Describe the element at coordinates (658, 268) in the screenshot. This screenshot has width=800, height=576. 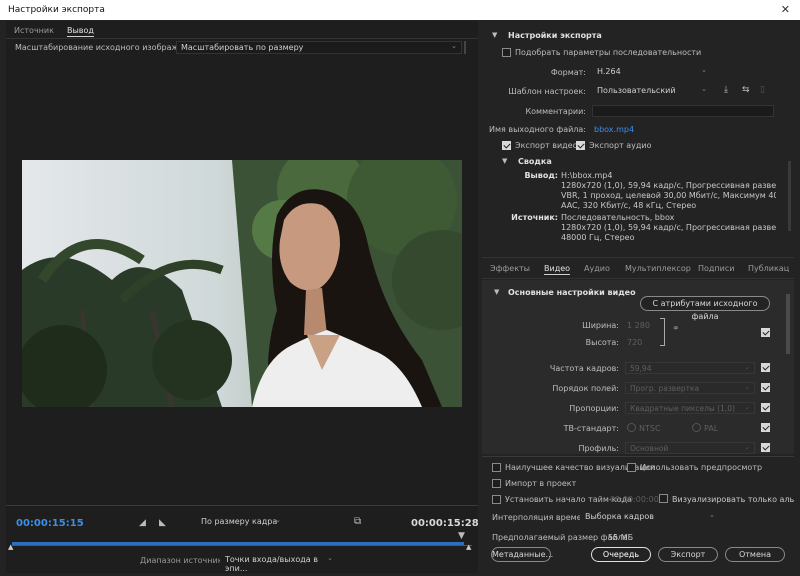
I see `tab-multiplexer: Мультиплексор` at that location.